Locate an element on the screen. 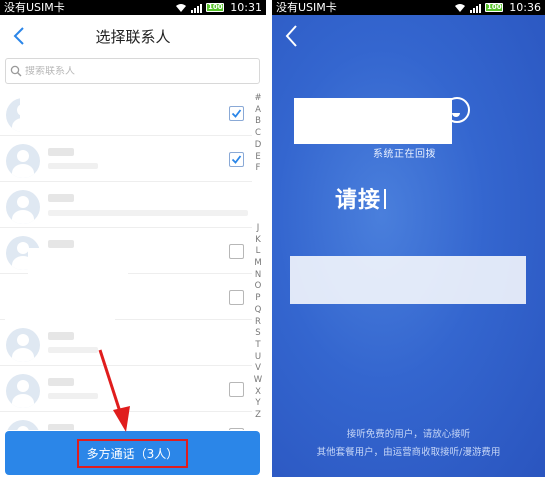  alphabet-index-letter: R is located at coordinates (258, 323).